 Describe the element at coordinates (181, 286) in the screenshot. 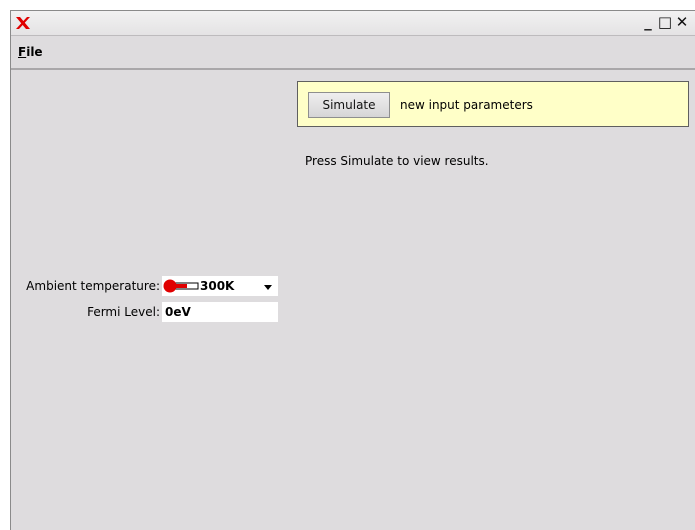

I see `thermometer-icon` at that location.